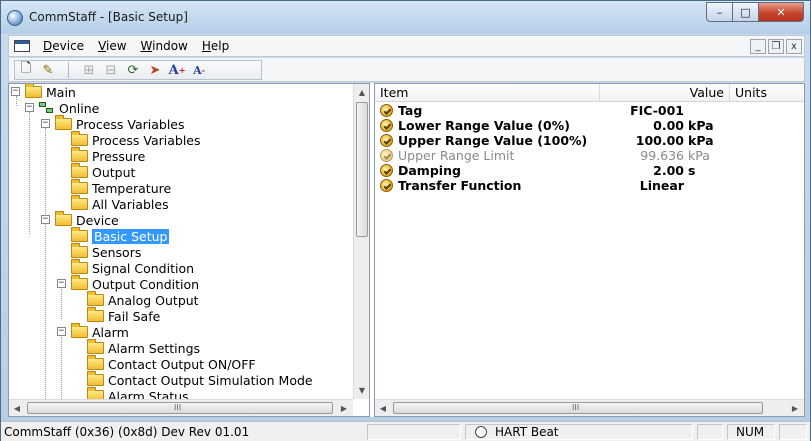  Describe the element at coordinates (793, 432) in the screenshot. I see `resize-grip` at that location.